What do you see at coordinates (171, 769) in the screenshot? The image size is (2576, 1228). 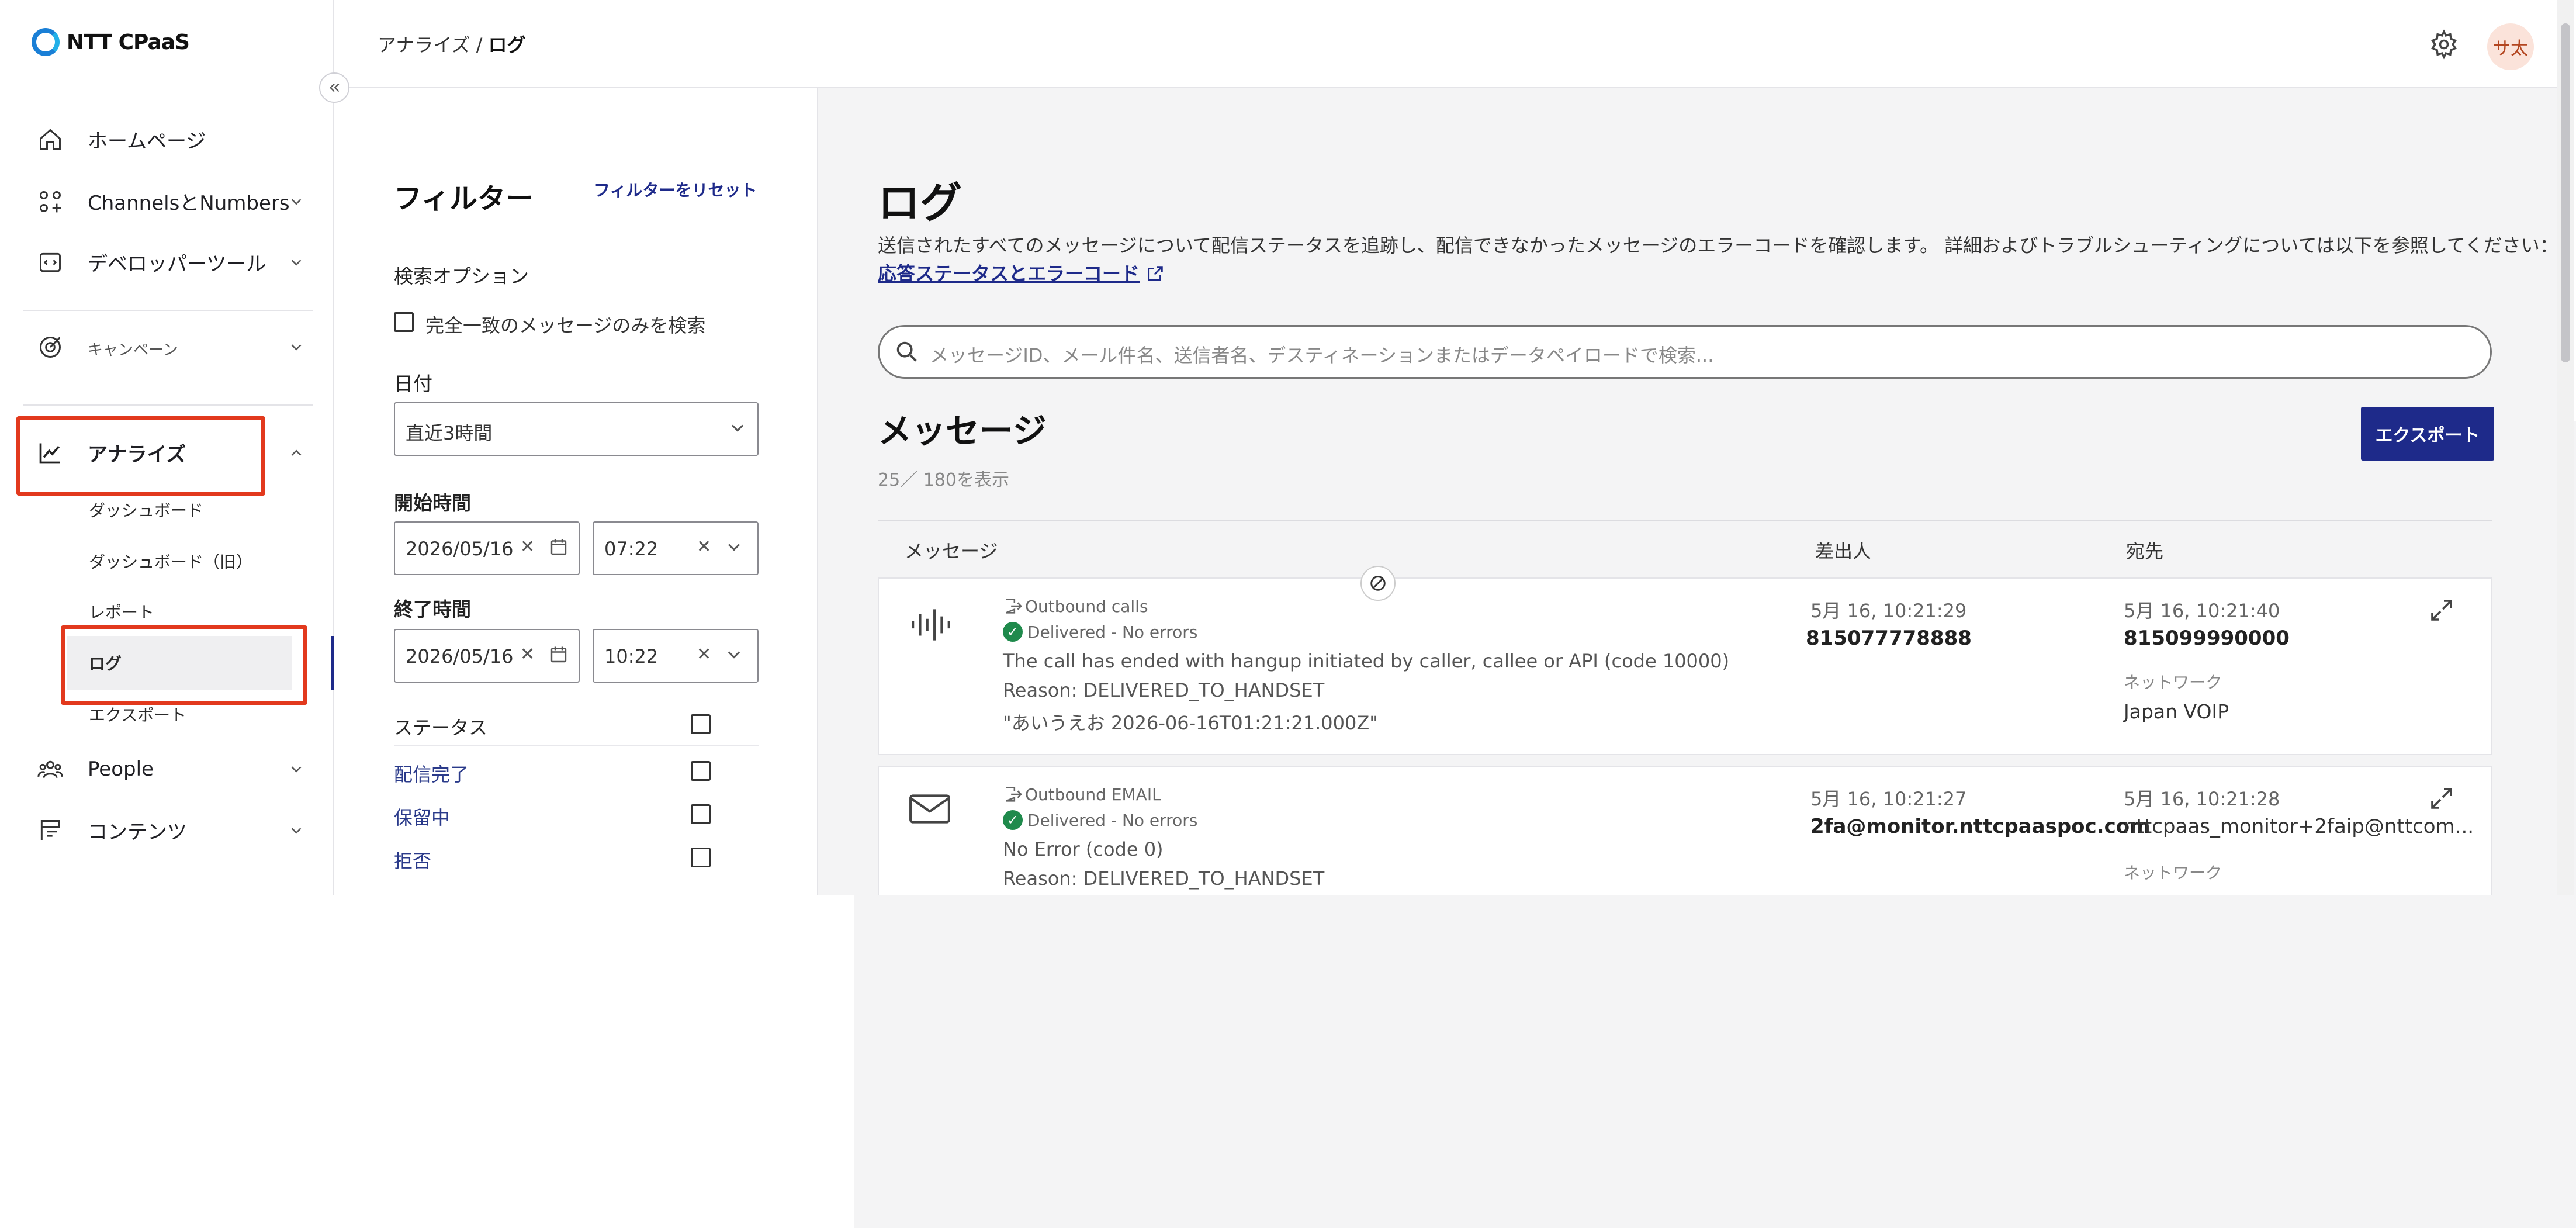 I see `sidebar-item-people: People` at bounding box center [171, 769].